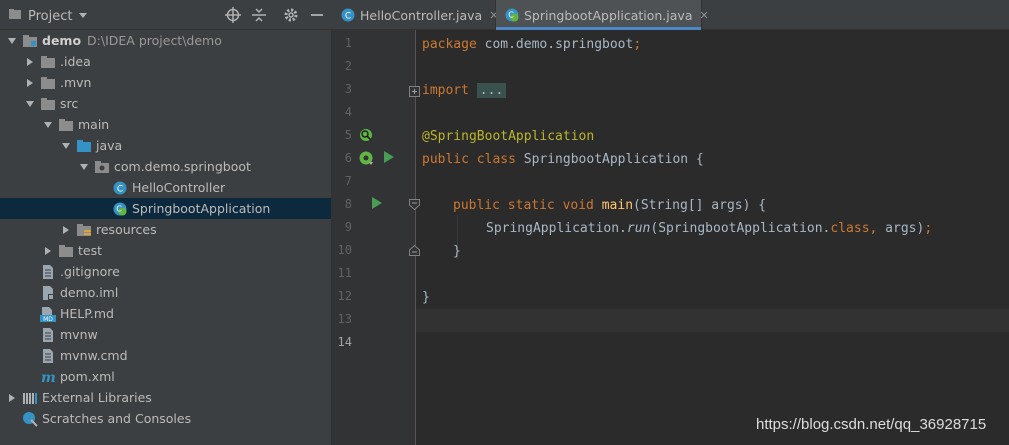 This screenshot has width=1009, height=445. What do you see at coordinates (75, 61) in the screenshot?
I see `tree-item-label: .idea` at bounding box center [75, 61].